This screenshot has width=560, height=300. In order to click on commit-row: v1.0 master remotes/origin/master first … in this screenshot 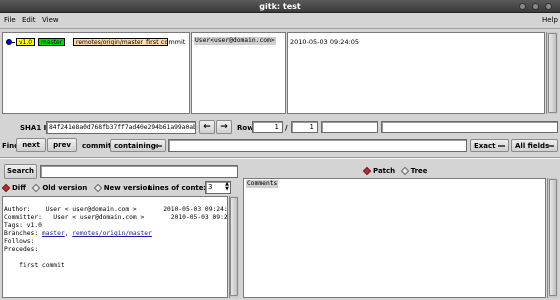, I will do `click(97, 43)`.